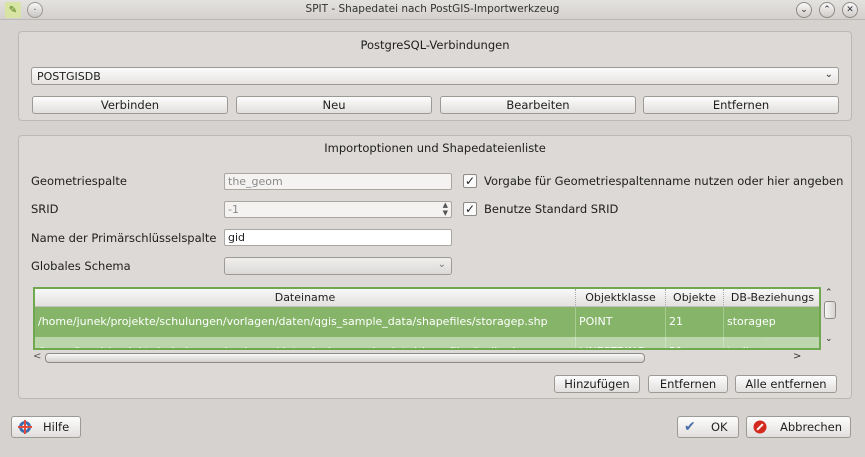 The width and height of the screenshot is (865, 457). Describe the element at coordinates (79, 181) in the screenshot. I see `geometry-column-label: Geometriespalte` at that location.